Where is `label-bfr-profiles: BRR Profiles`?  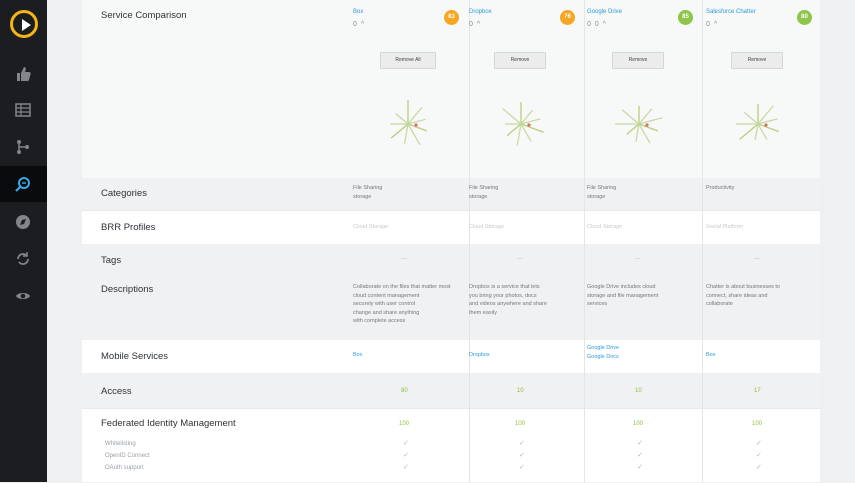
label-bfr-profiles: BRR Profiles is located at coordinates (128, 227).